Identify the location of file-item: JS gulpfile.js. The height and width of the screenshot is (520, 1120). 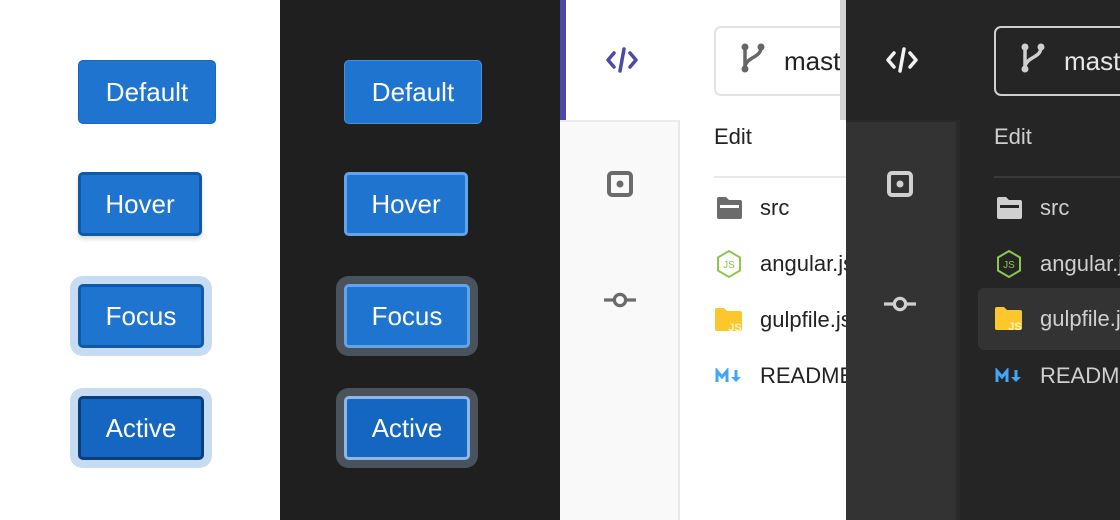
(780, 320).